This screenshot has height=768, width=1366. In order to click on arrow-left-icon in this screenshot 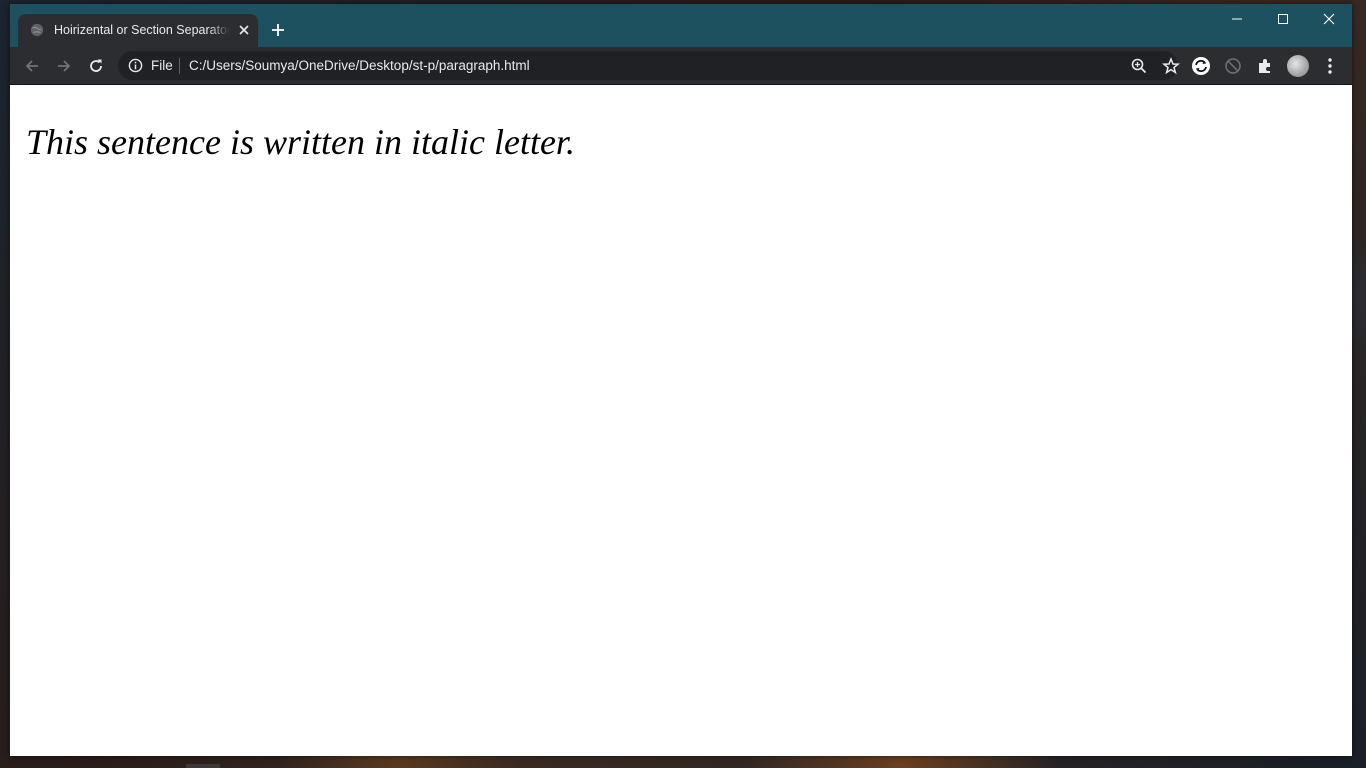, I will do `click(31, 66)`.